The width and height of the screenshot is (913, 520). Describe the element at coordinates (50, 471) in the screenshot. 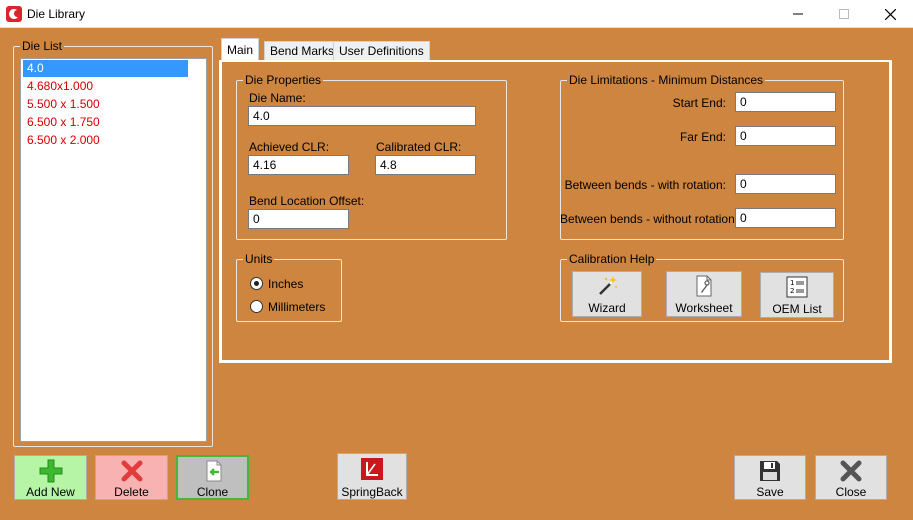

I see `plus-icon` at that location.